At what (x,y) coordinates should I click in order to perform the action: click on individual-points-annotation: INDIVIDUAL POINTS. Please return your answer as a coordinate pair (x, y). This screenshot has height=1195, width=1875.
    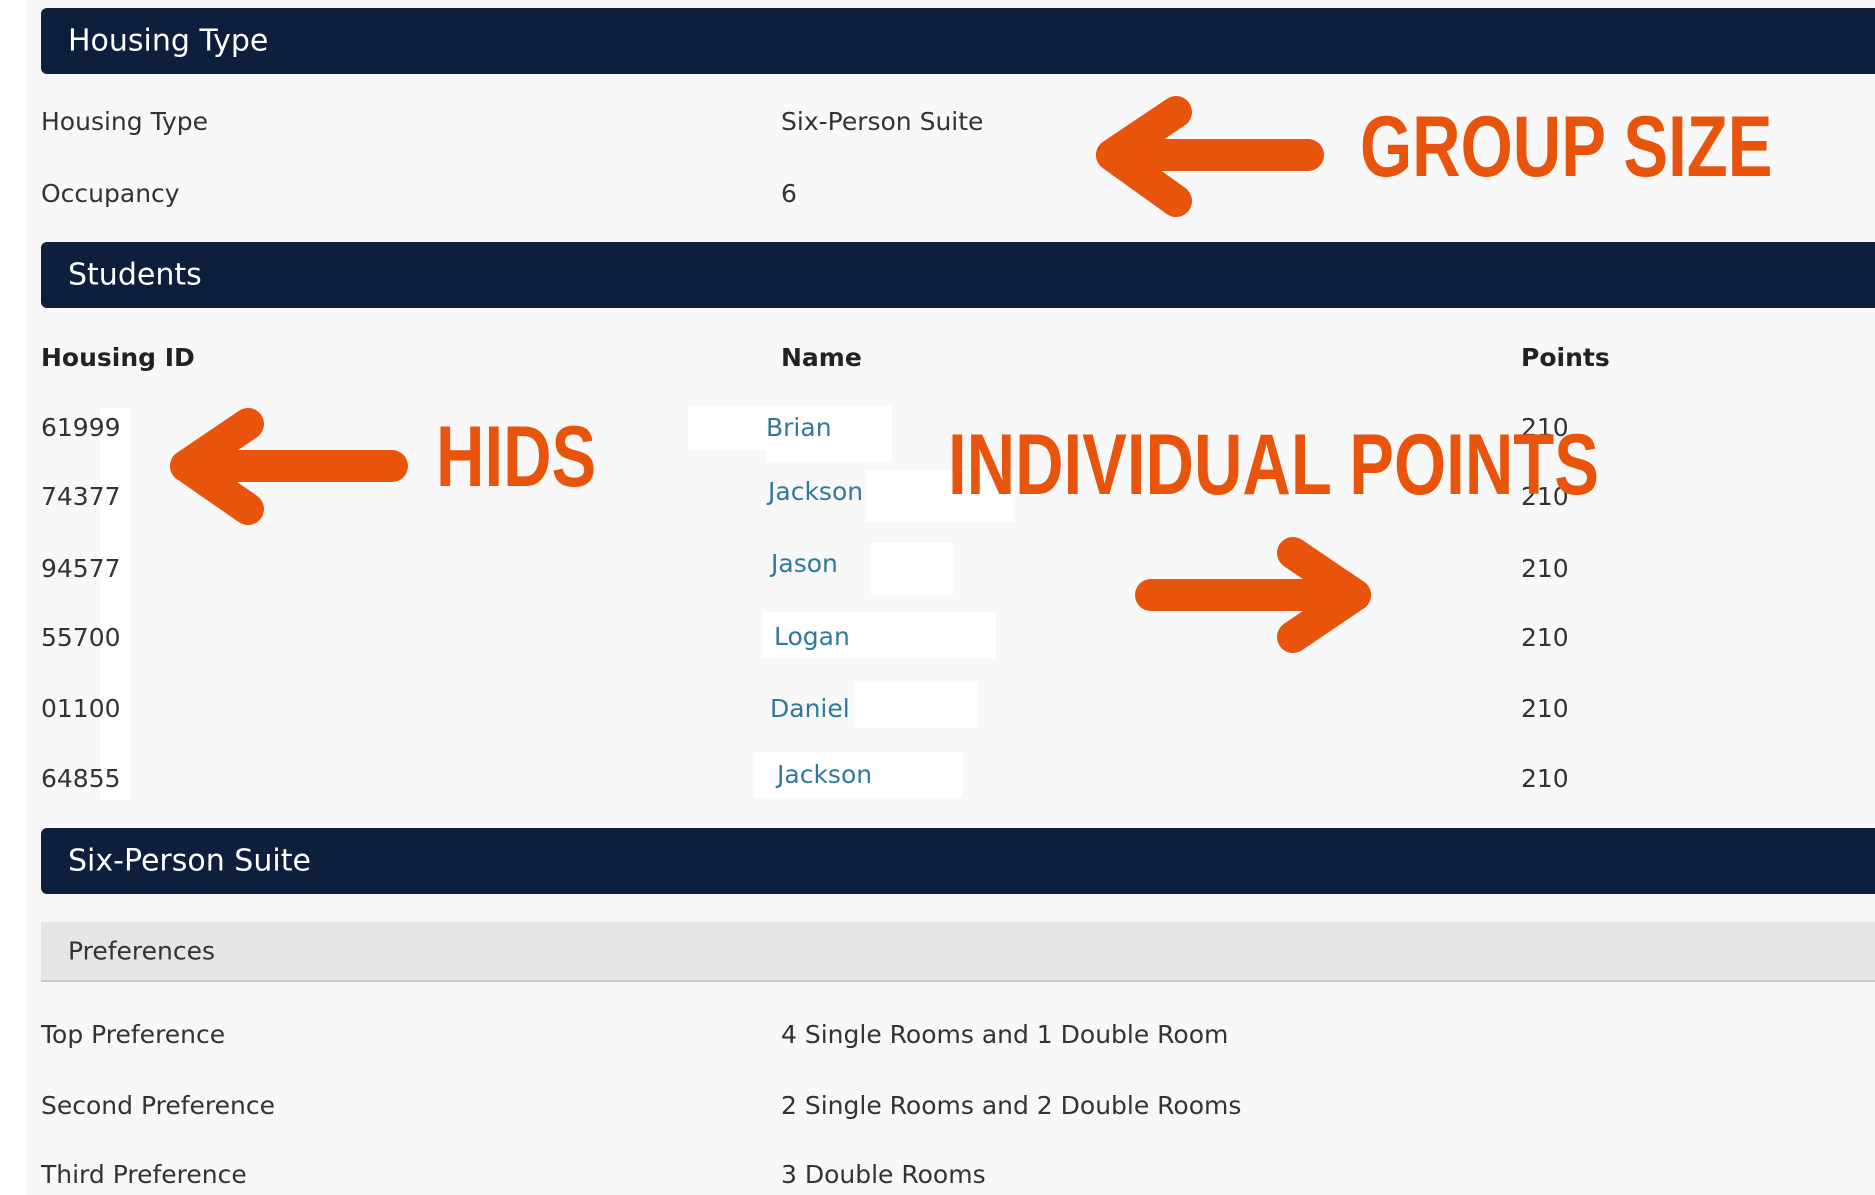
    Looking at the image, I should click on (1273, 465).